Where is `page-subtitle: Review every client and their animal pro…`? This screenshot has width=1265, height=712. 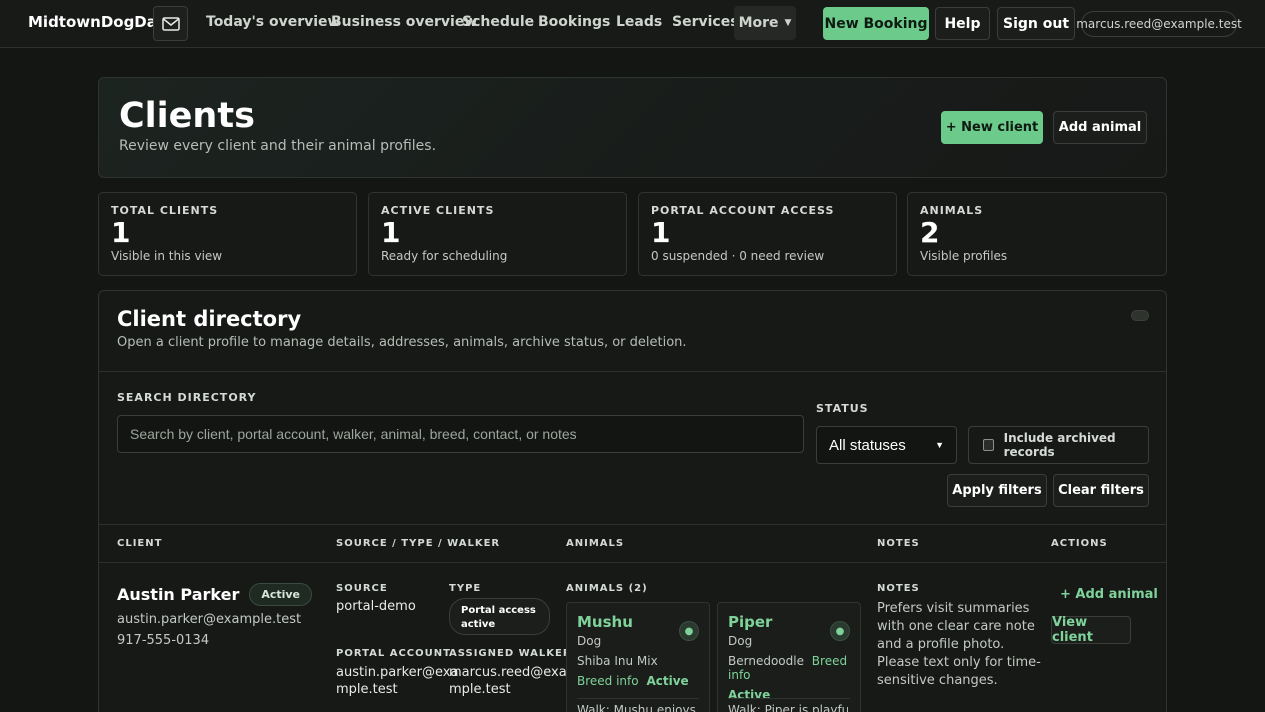 page-subtitle: Review every client and their animal pro… is located at coordinates (278, 146).